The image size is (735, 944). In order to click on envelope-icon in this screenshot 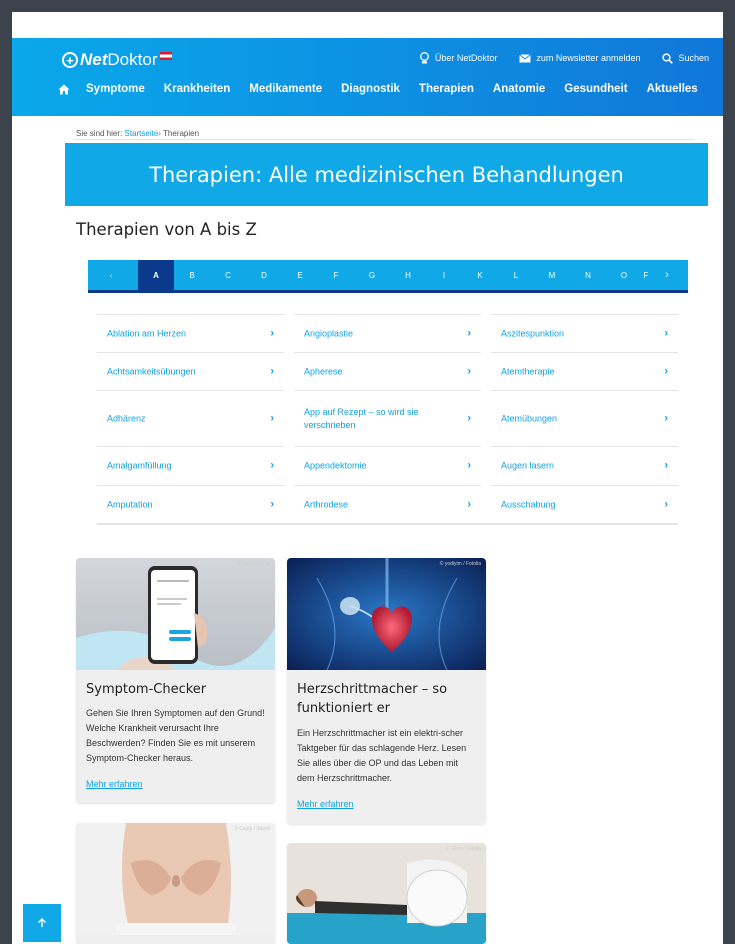, I will do `click(525, 57)`.